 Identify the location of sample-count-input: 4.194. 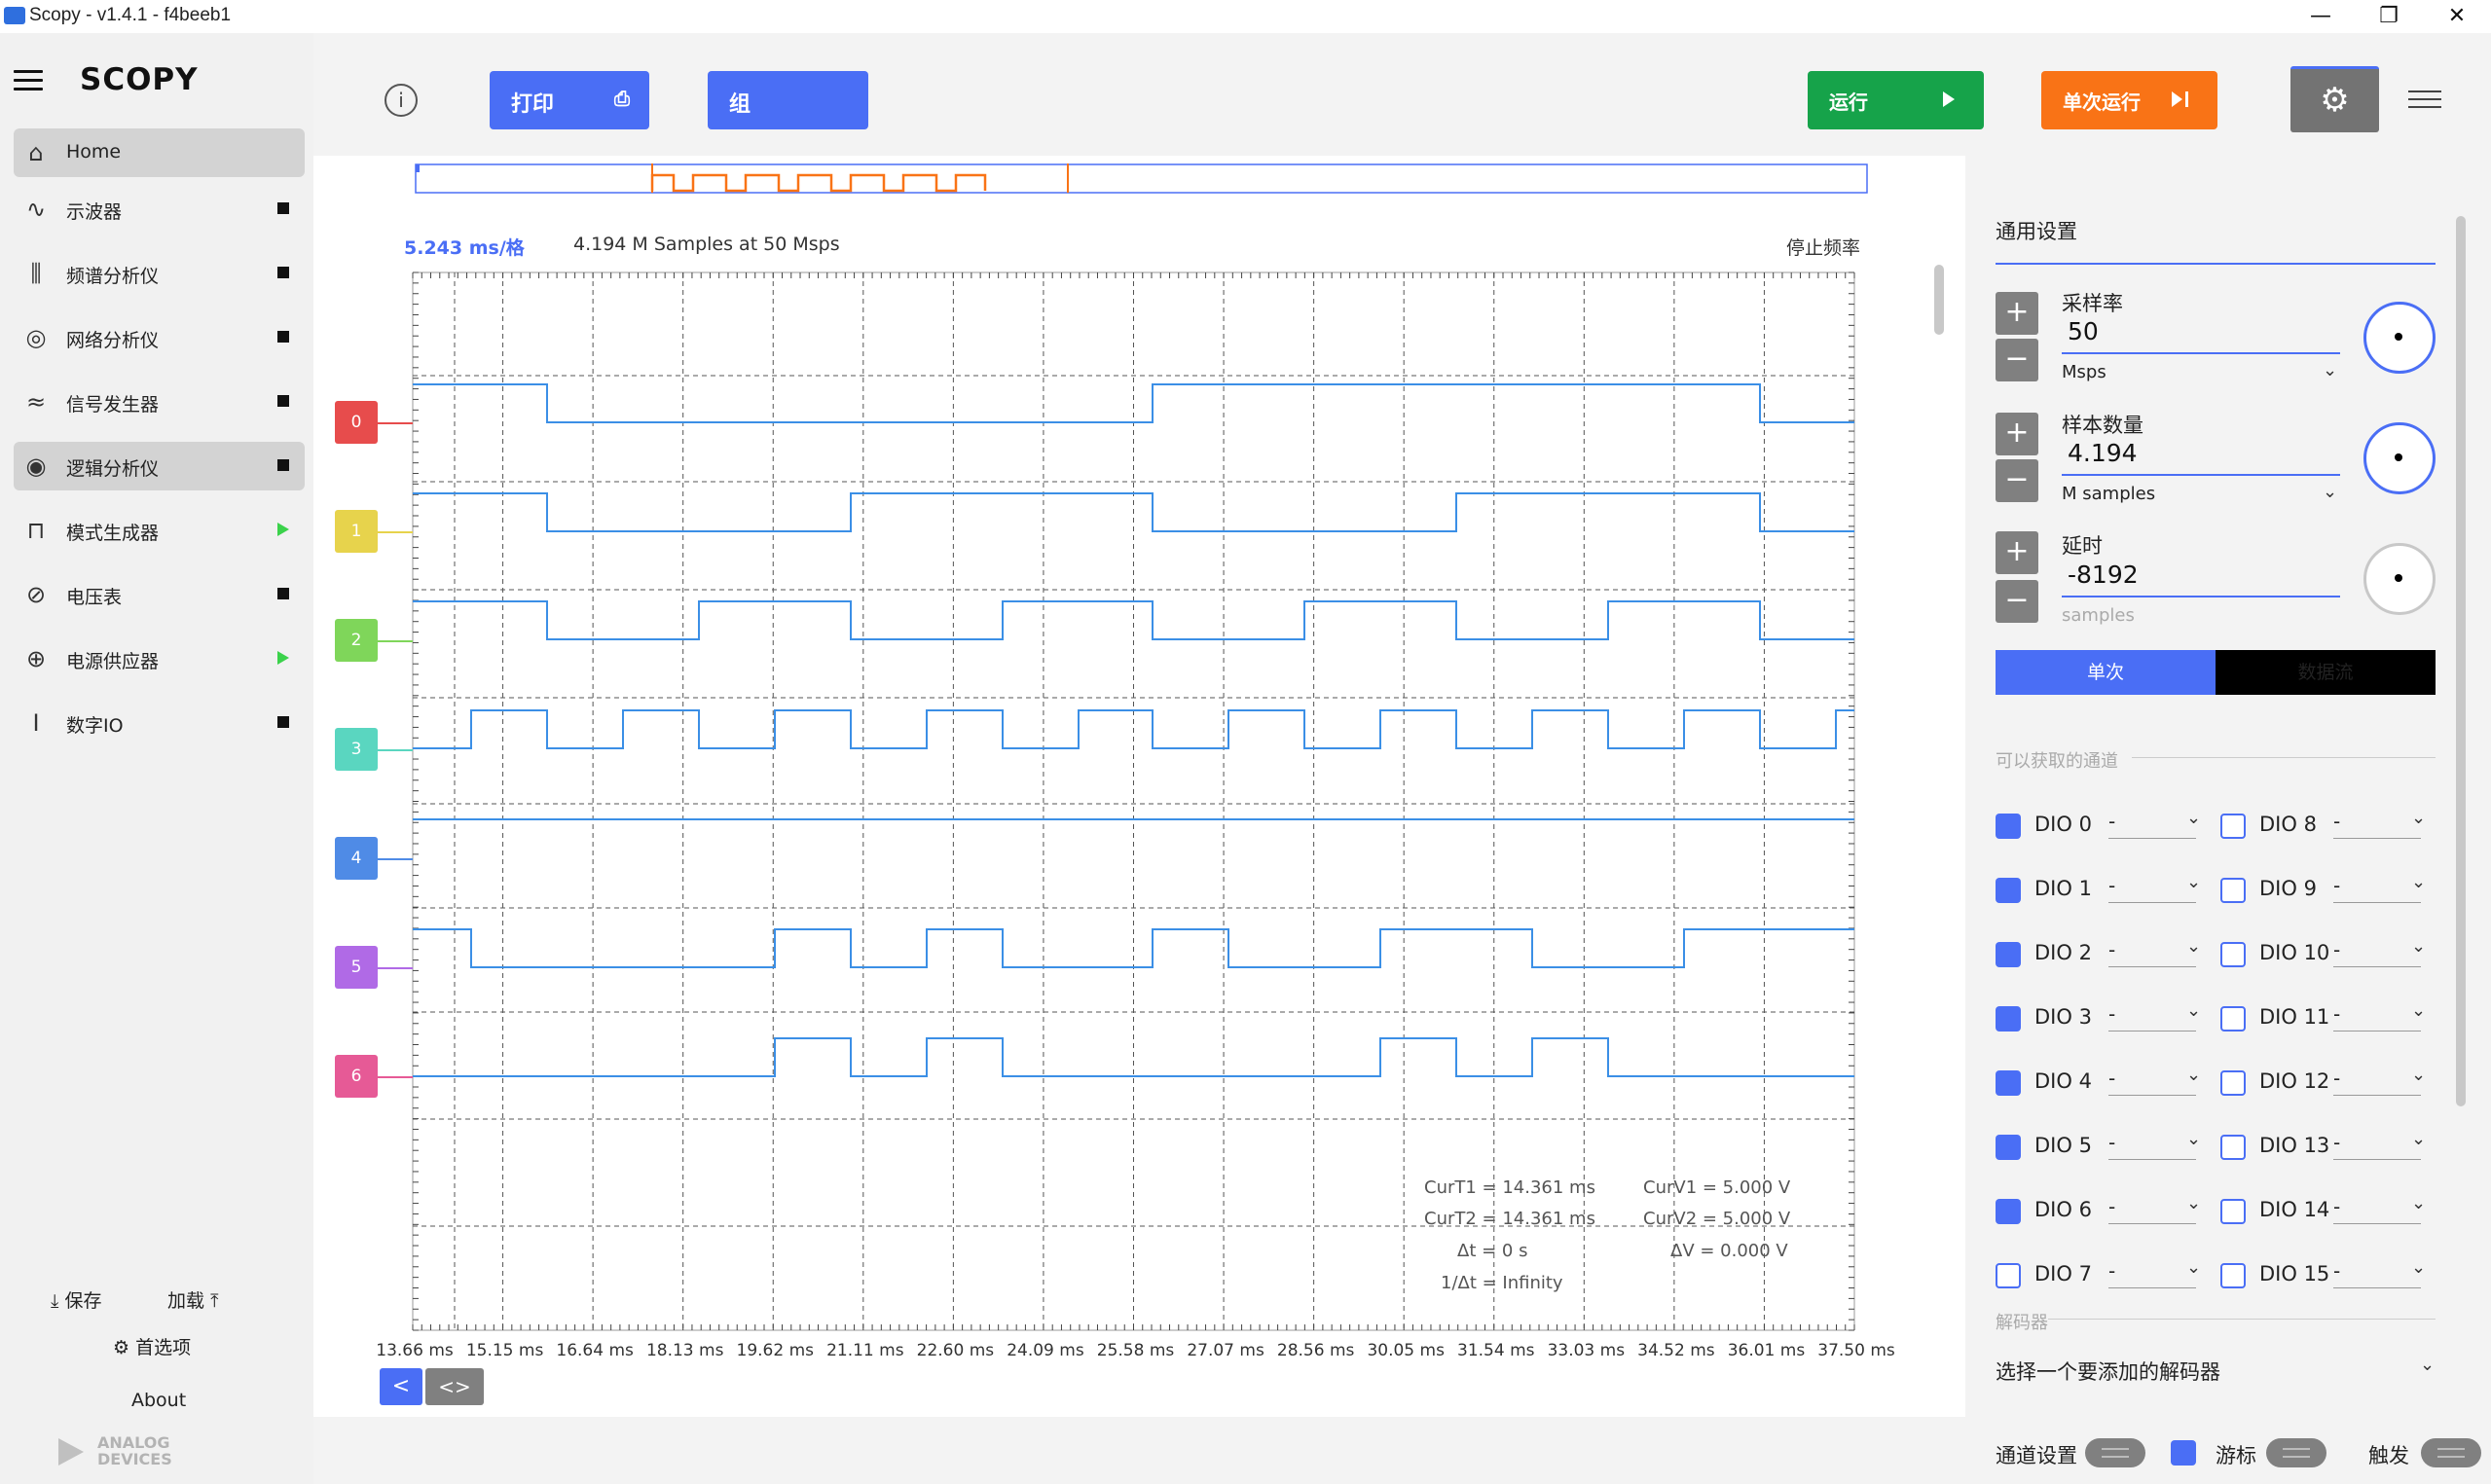
(2201, 458).